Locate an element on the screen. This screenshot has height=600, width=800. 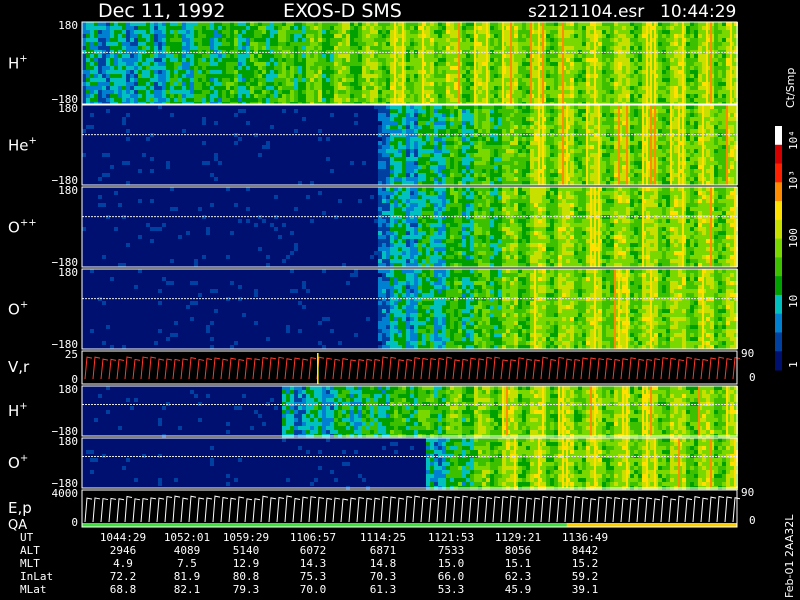
footer-cell: 15.2 is located at coordinates (585, 563).